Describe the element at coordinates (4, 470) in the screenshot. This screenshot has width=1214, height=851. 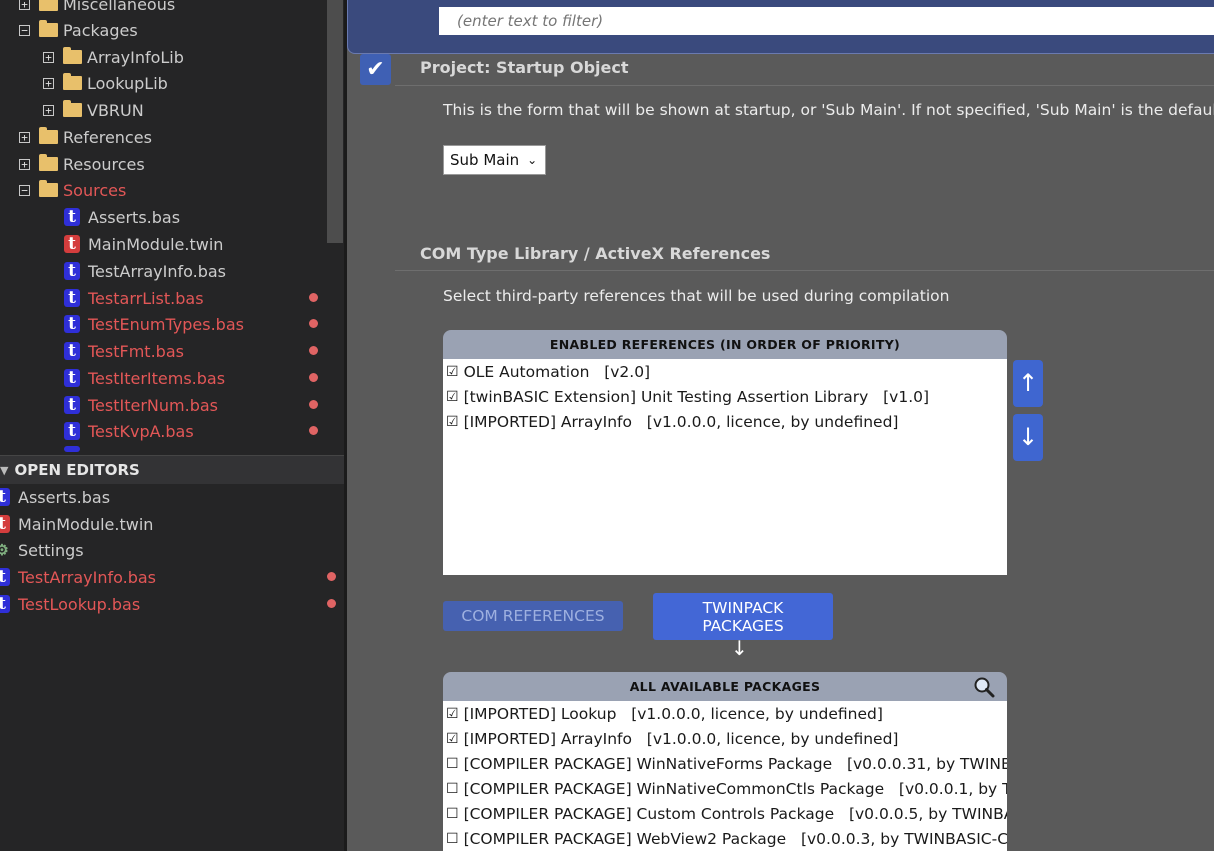
I see `chevron-down-icon: ▼` at that location.